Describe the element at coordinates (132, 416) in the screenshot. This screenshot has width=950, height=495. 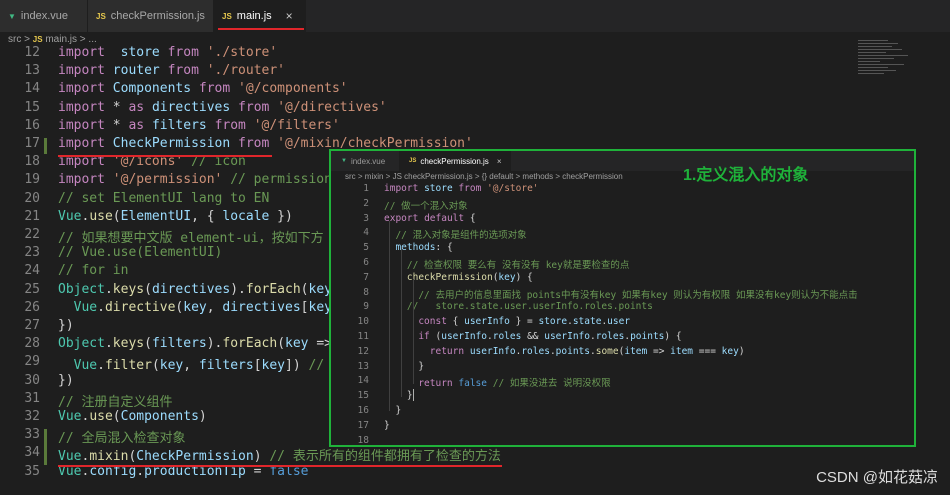
I see `code-line: Vue.use(Components)` at that location.